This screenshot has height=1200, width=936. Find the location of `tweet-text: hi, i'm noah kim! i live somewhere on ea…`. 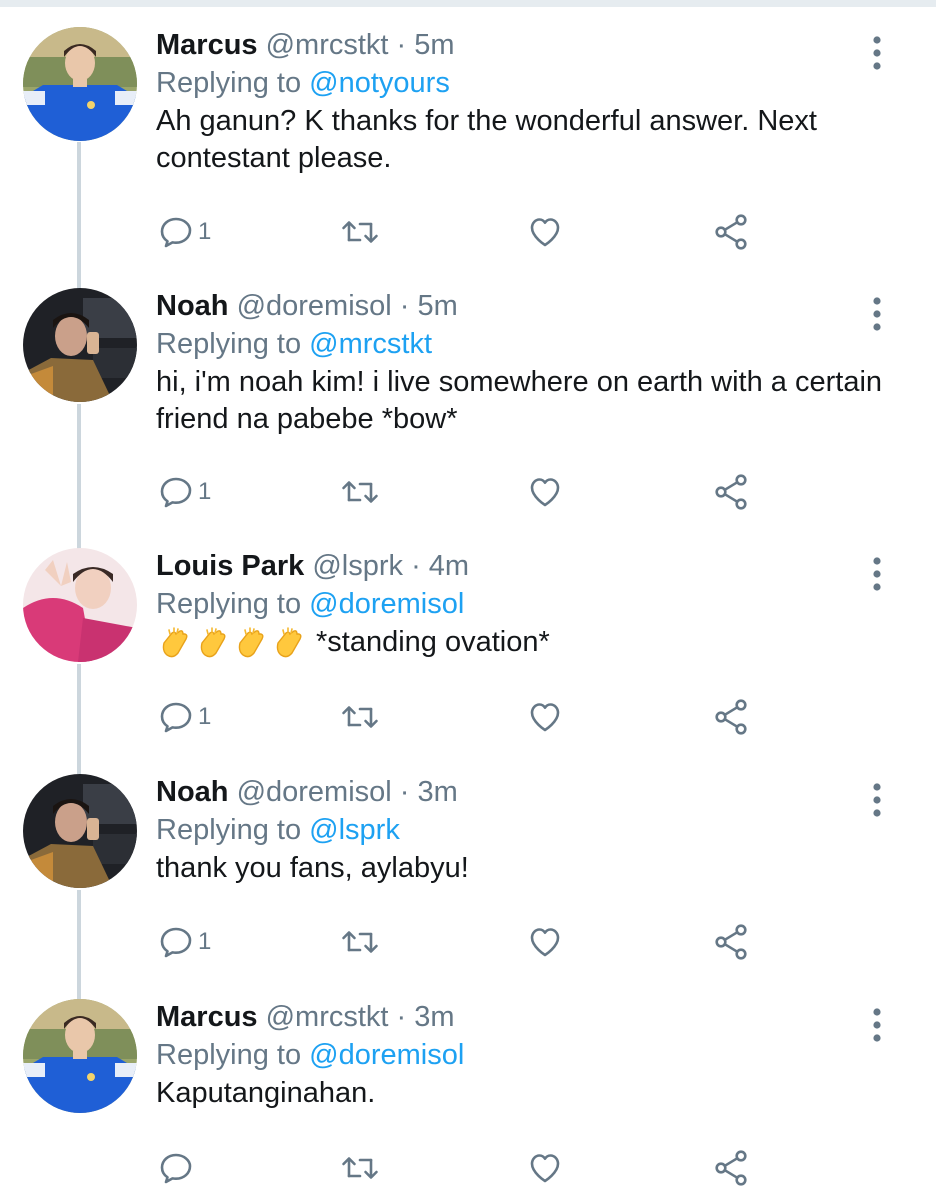

tweet-text: hi, i'm noah kim! i live somewhere on ea… is located at coordinates (519, 400).